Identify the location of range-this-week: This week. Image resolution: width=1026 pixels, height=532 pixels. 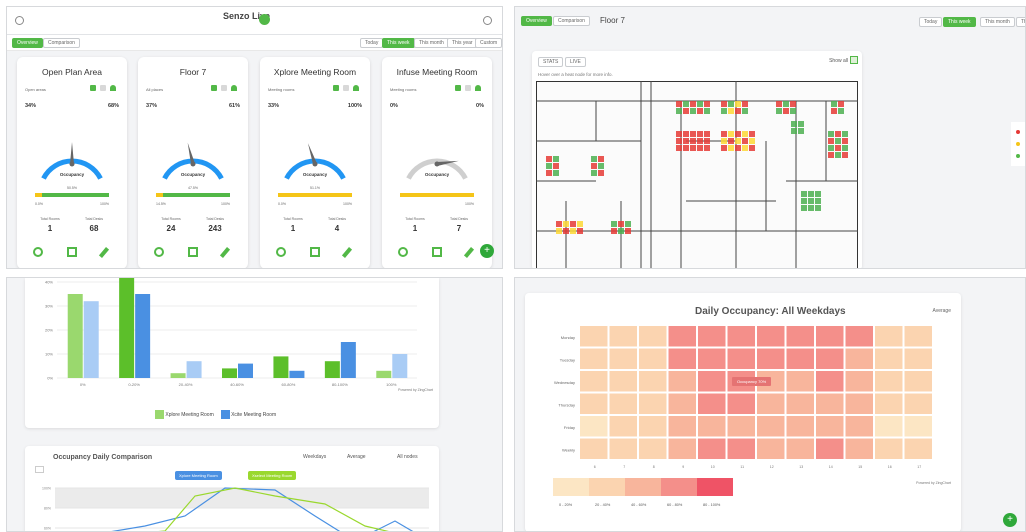
(398, 43).